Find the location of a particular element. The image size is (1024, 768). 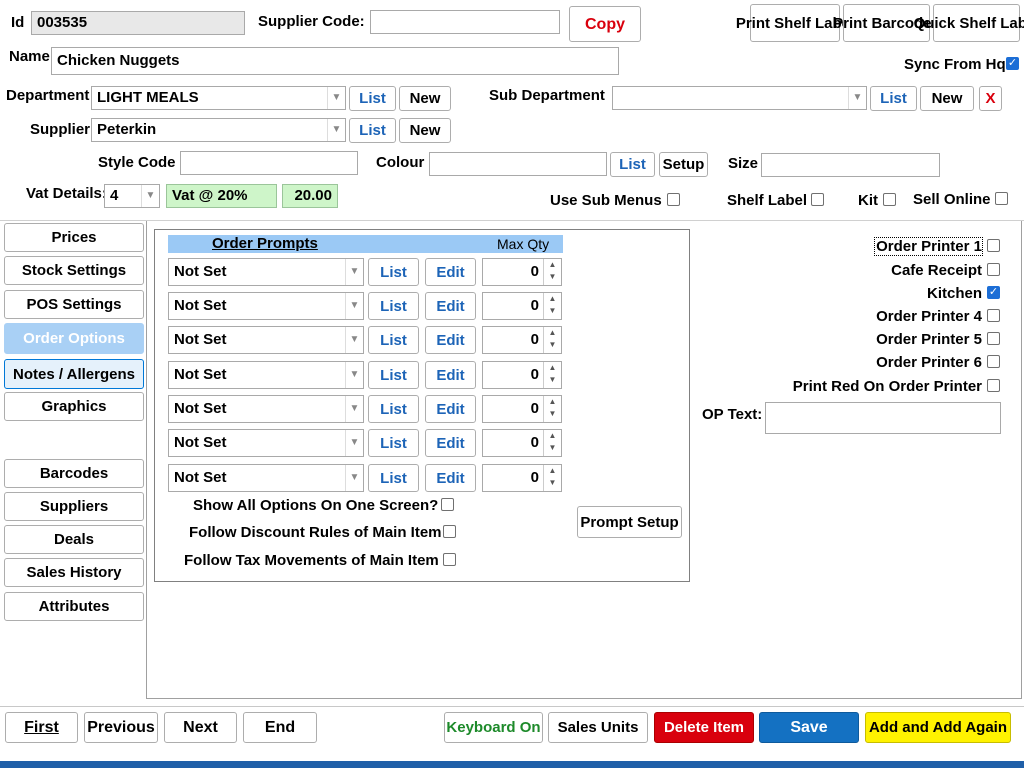

follow-tax-checkbox is located at coordinates (449, 559).